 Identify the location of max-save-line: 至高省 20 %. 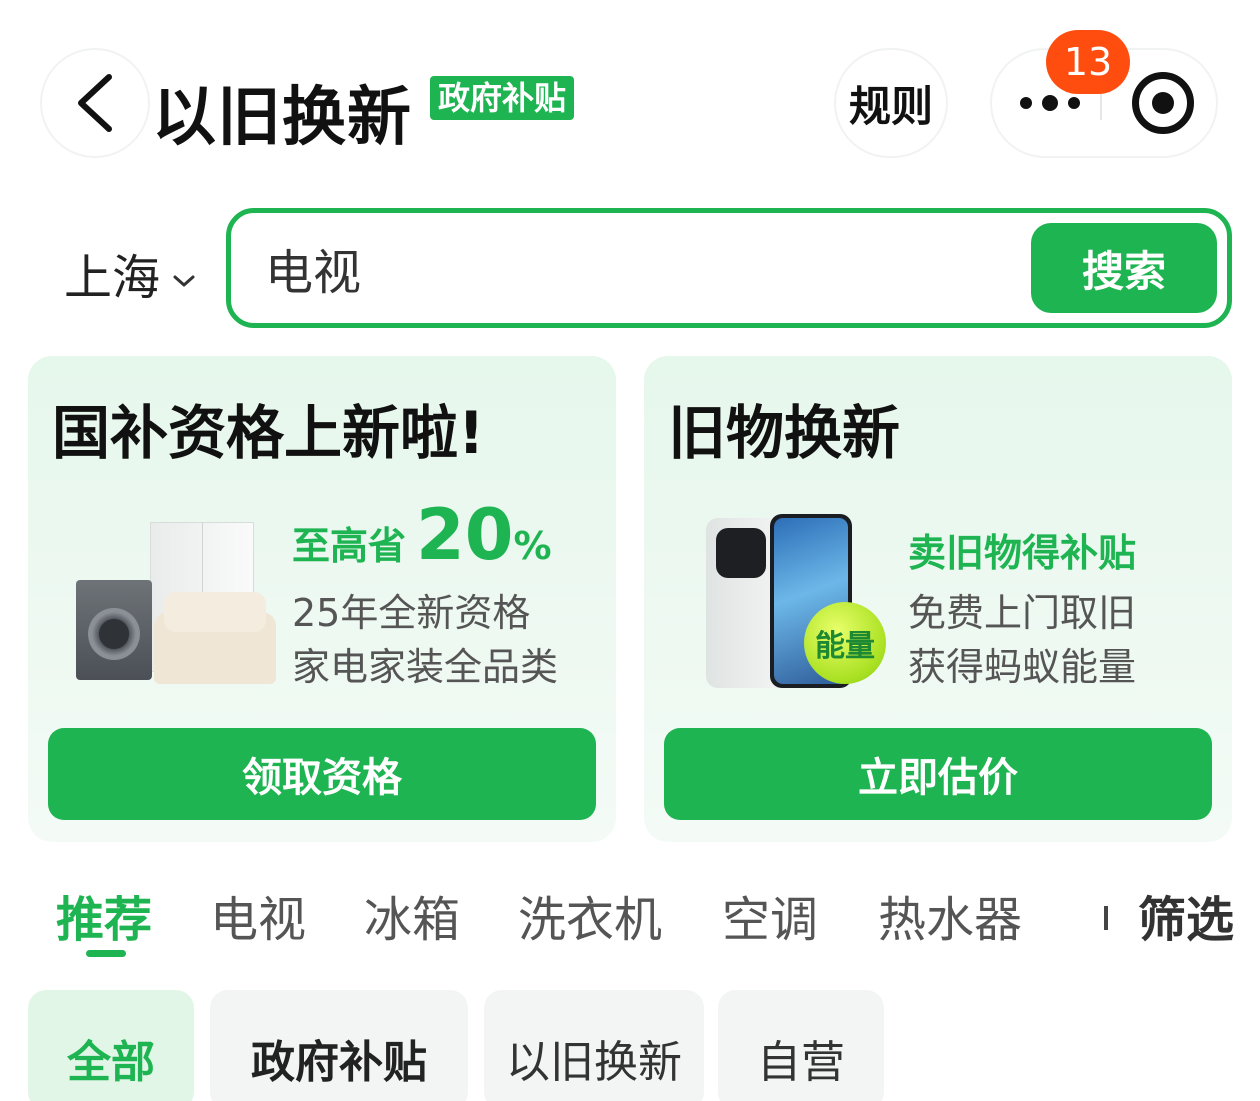
(422, 535).